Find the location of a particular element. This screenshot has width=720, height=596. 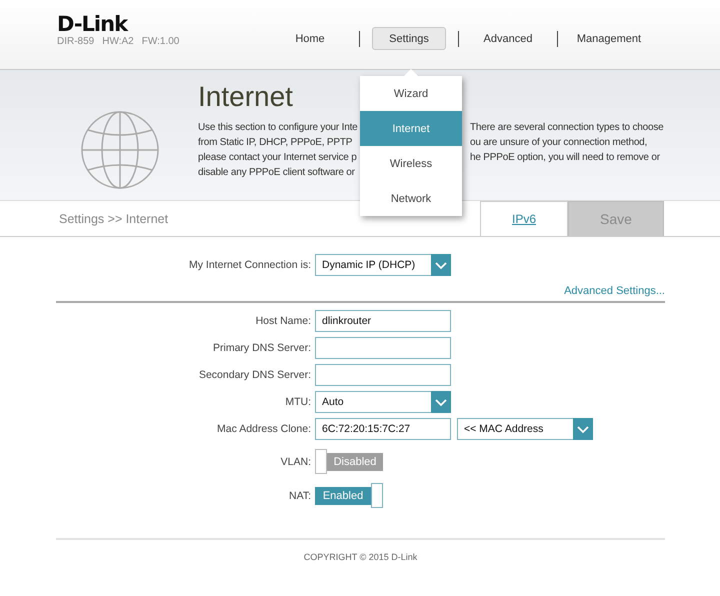

dropdown: Auto is located at coordinates (383, 402).